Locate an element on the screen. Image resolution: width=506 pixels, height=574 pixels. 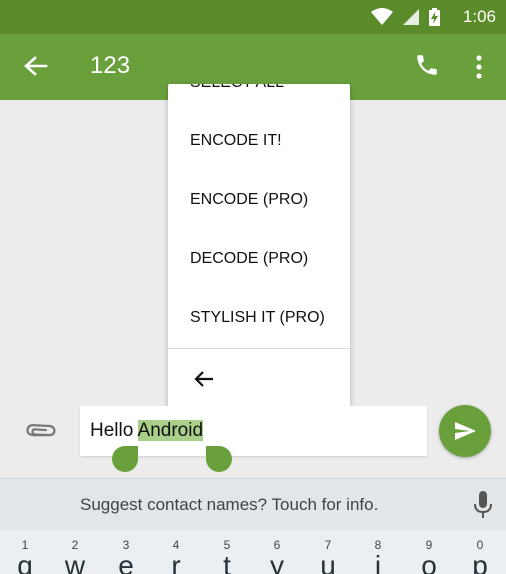
key-letter: y is located at coordinates (277, 562).